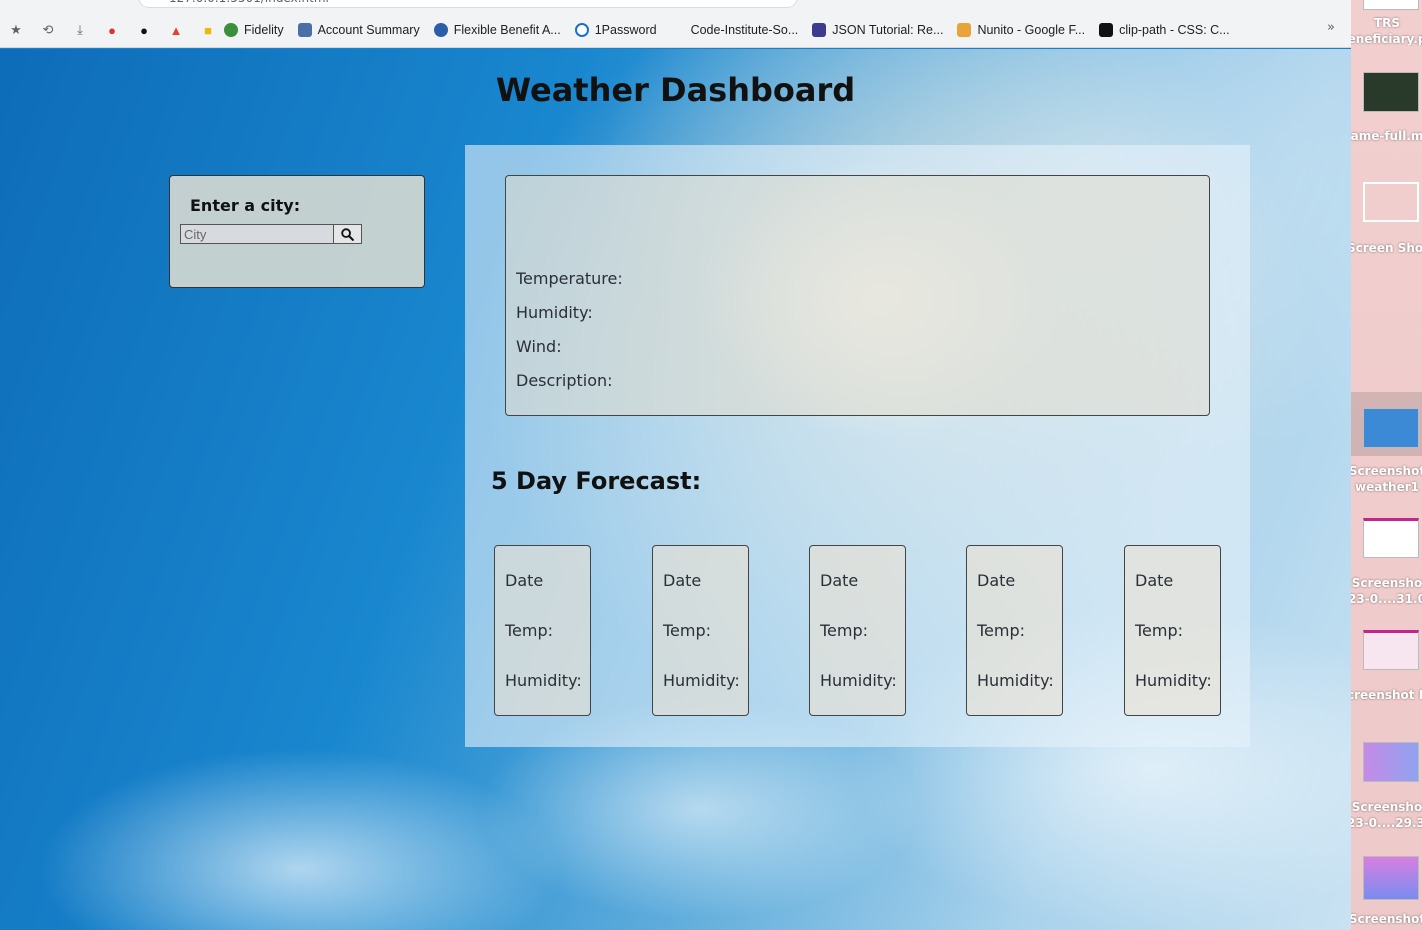 This screenshot has width=1422, height=930. I want to click on current-temperature: Temperature:, so click(569, 278).